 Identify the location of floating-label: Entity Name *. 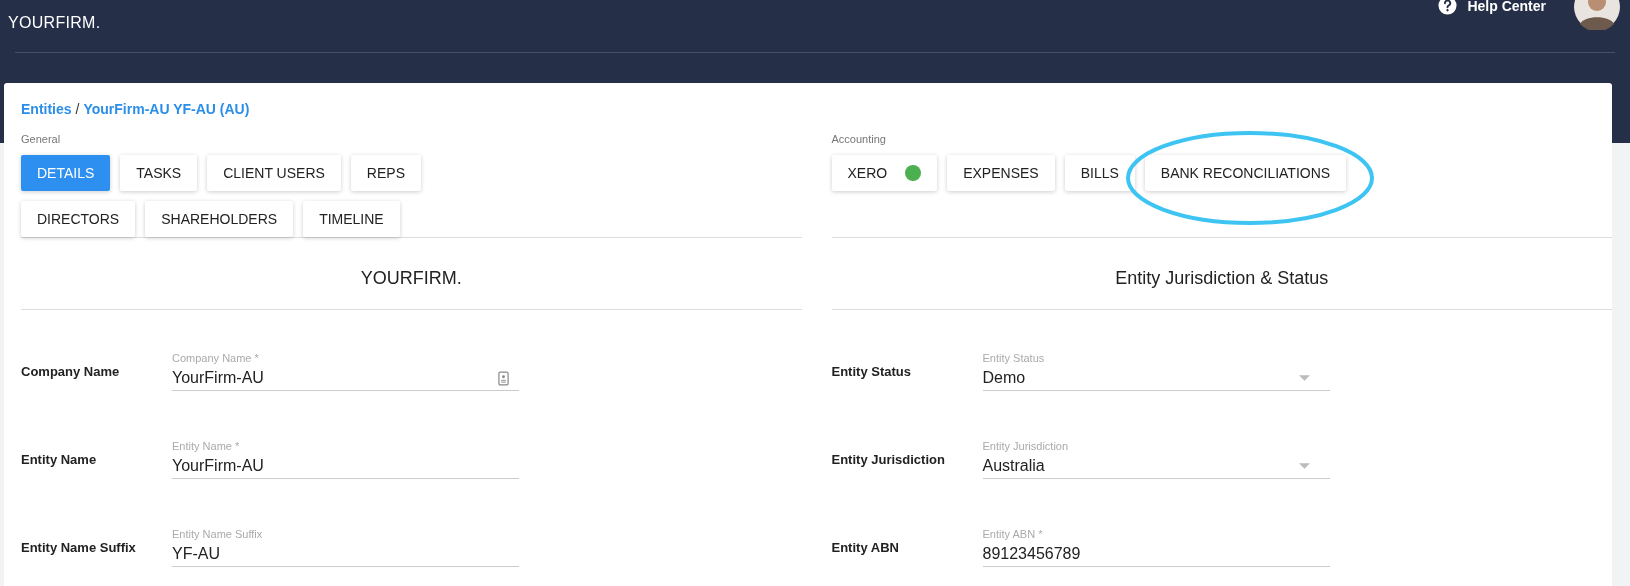
(206, 446).